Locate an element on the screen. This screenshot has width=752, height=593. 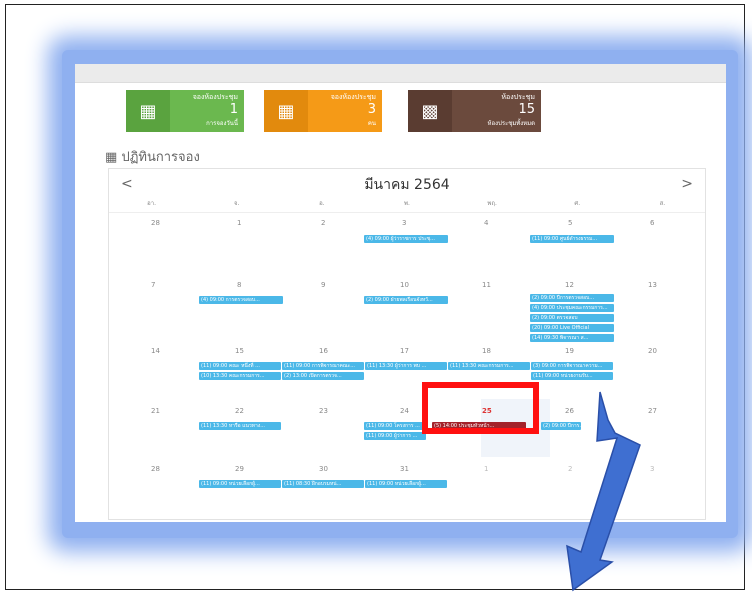
double-arrow-shape is located at coordinates (603, 491).